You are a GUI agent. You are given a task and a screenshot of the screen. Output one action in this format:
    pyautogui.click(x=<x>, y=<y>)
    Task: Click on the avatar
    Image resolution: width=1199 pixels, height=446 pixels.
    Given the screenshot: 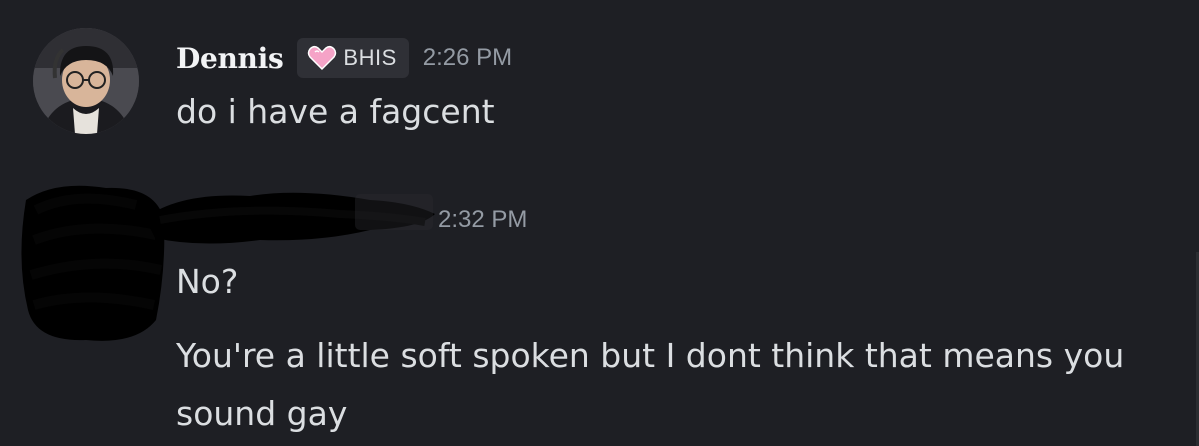 What is the action you would take?
    pyautogui.click(x=86, y=81)
    